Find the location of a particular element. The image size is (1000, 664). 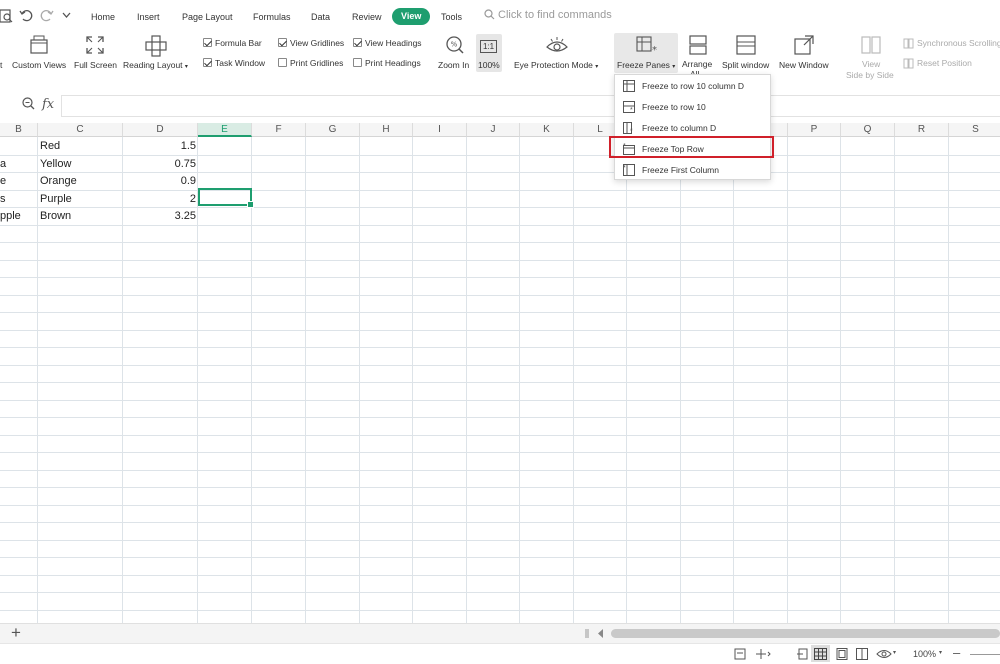

cell-c4: Purple is located at coordinates (80, 199).